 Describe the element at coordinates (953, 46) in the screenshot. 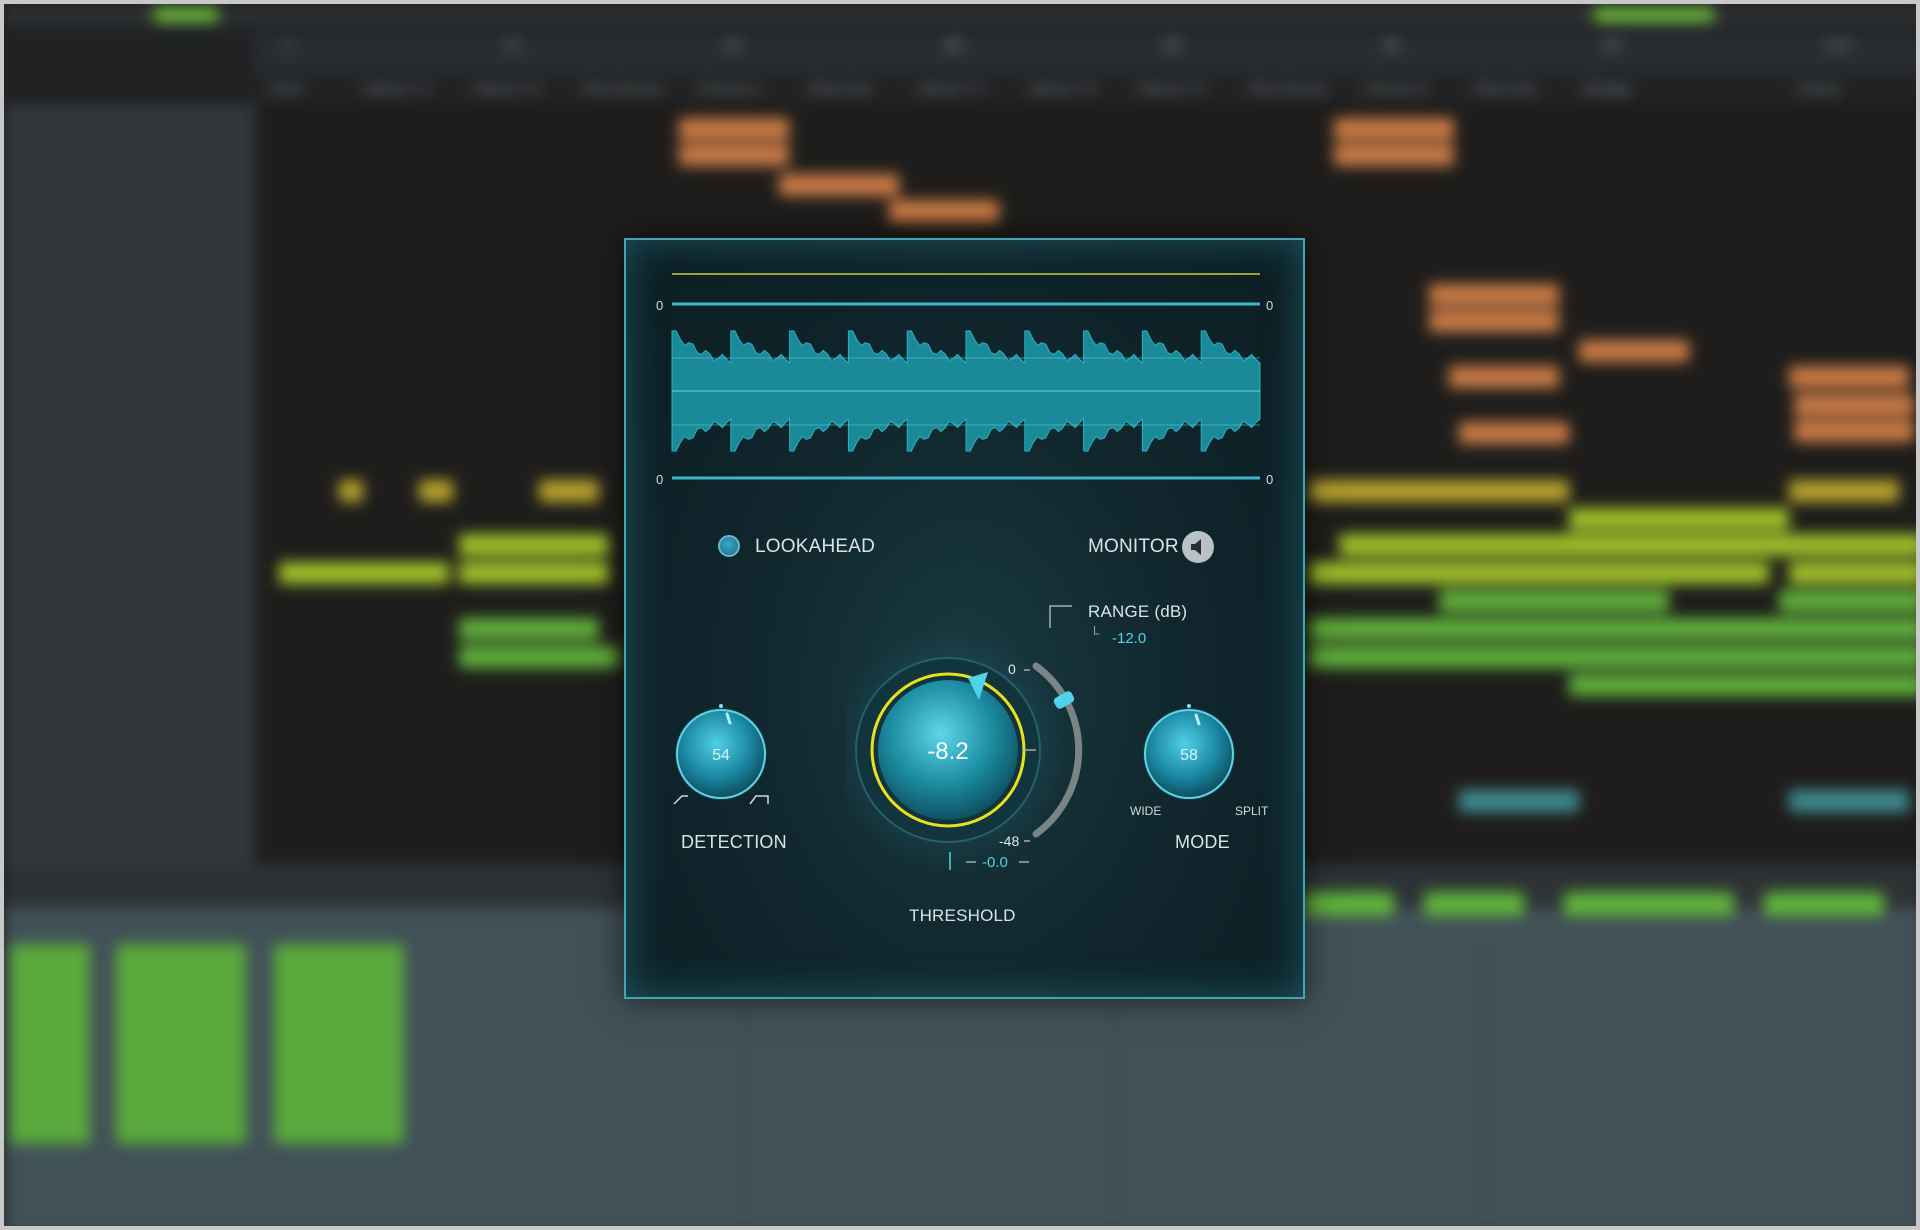

I see `ruler-tick: 49` at that location.